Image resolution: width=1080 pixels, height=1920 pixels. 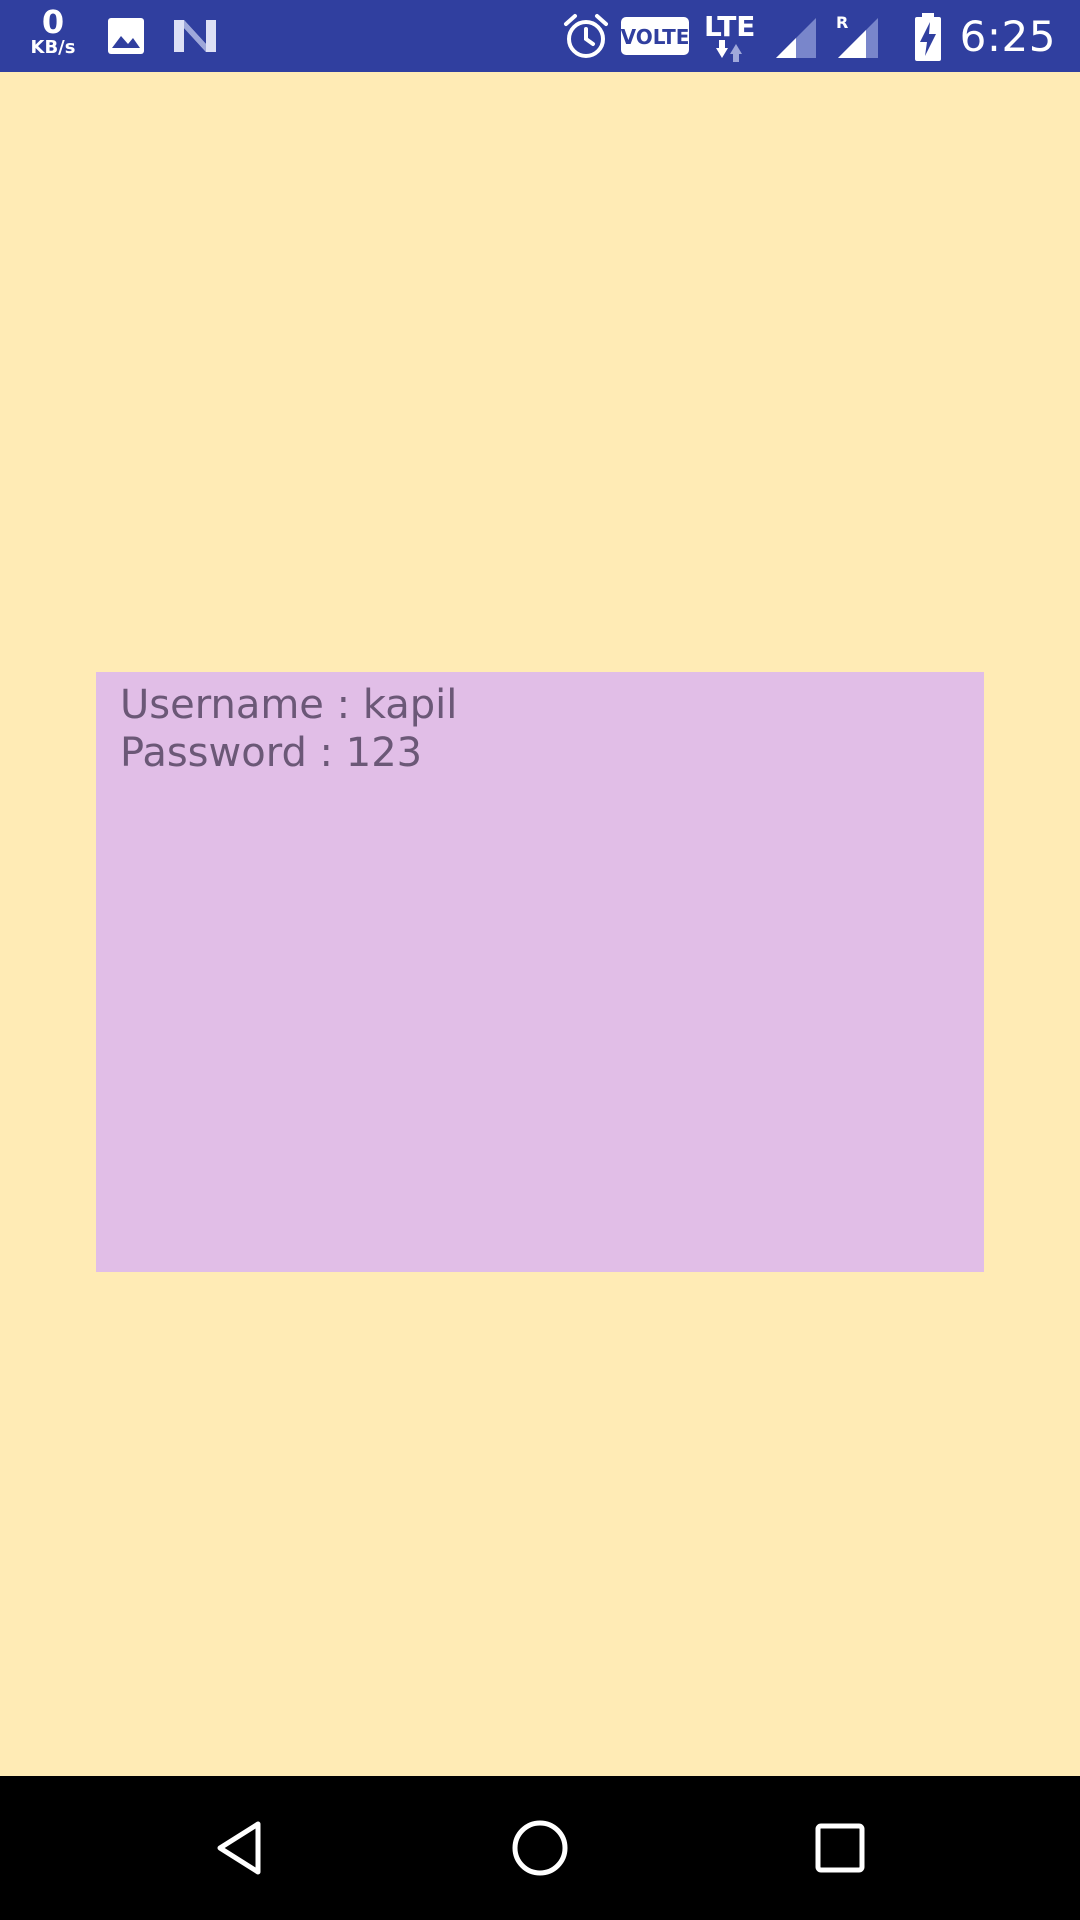 I want to click on signal-icon, so click(x=796, y=38).